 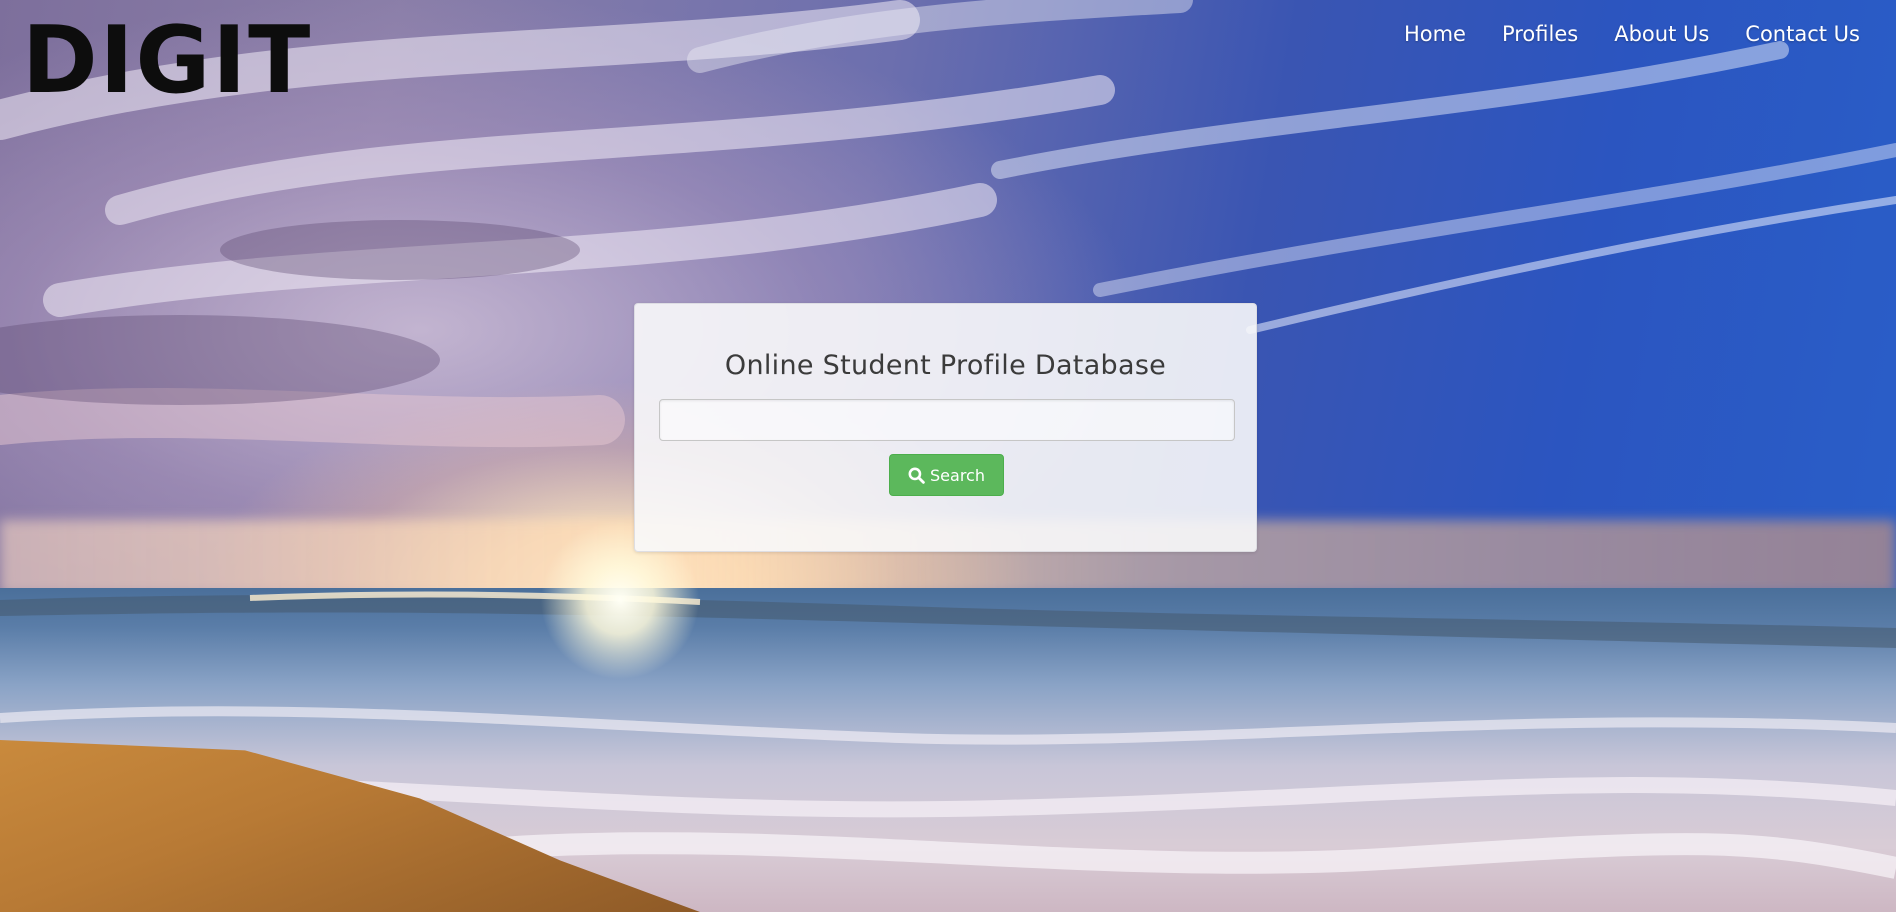 What do you see at coordinates (1797, 34) in the screenshot?
I see `nav-contact-us-link: Contact Us` at bounding box center [1797, 34].